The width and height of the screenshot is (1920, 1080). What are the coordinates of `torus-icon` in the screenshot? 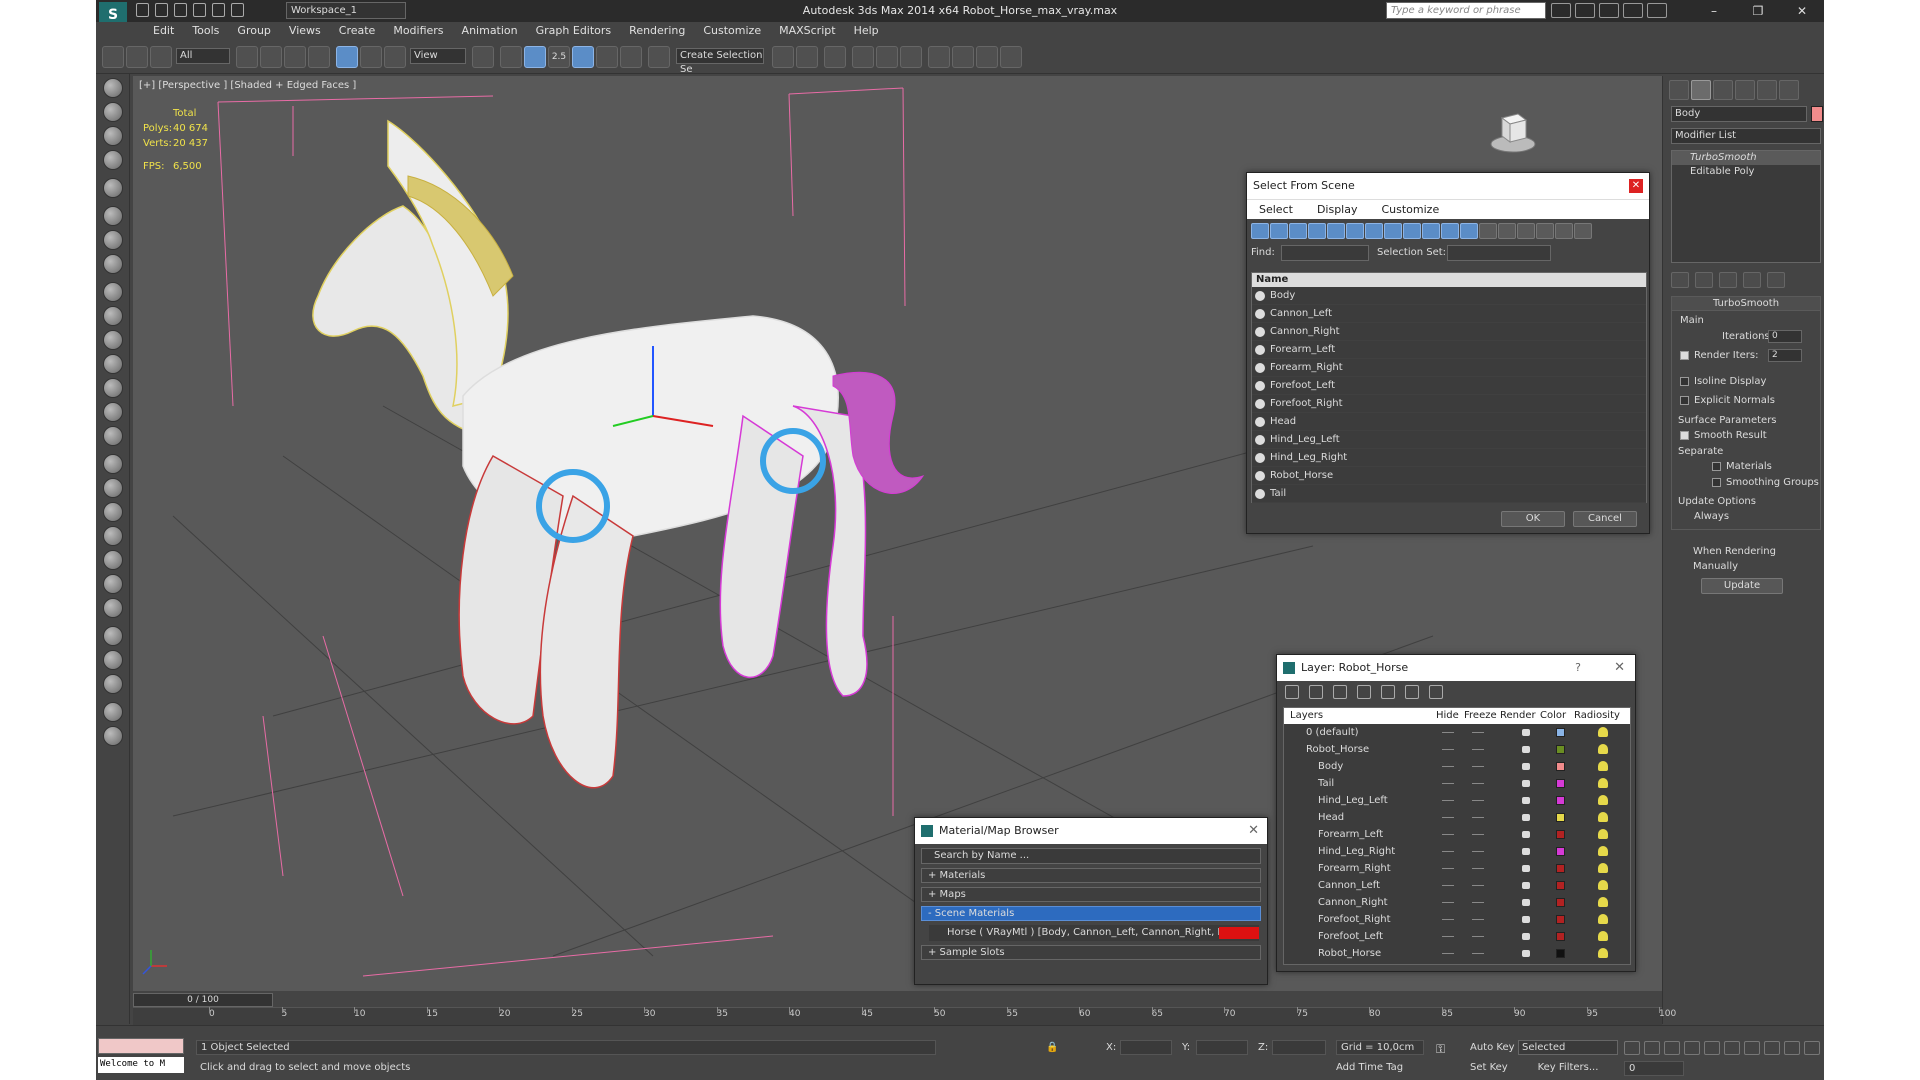 It's located at (113, 340).